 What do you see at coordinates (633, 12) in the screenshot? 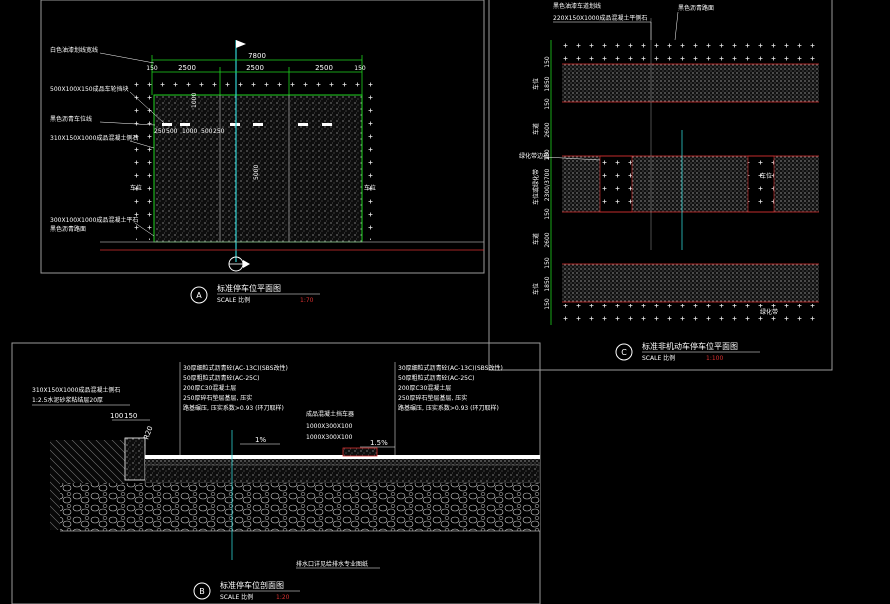
I see `plan-c-top-callouts: 黑色油漆车道划线 220X150X1000成品混凝土平侧石 黑色沥青路面` at bounding box center [633, 12].